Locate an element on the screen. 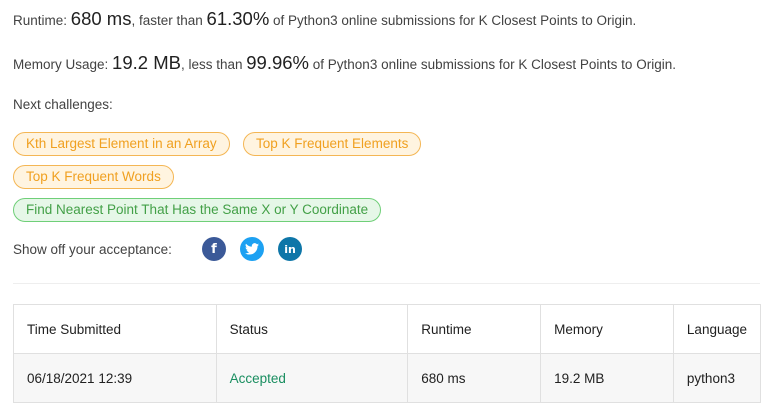 Image resolution: width=779 pixels, height=415 pixels. memory-cell: 19.2 MB is located at coordinates (607, 378).